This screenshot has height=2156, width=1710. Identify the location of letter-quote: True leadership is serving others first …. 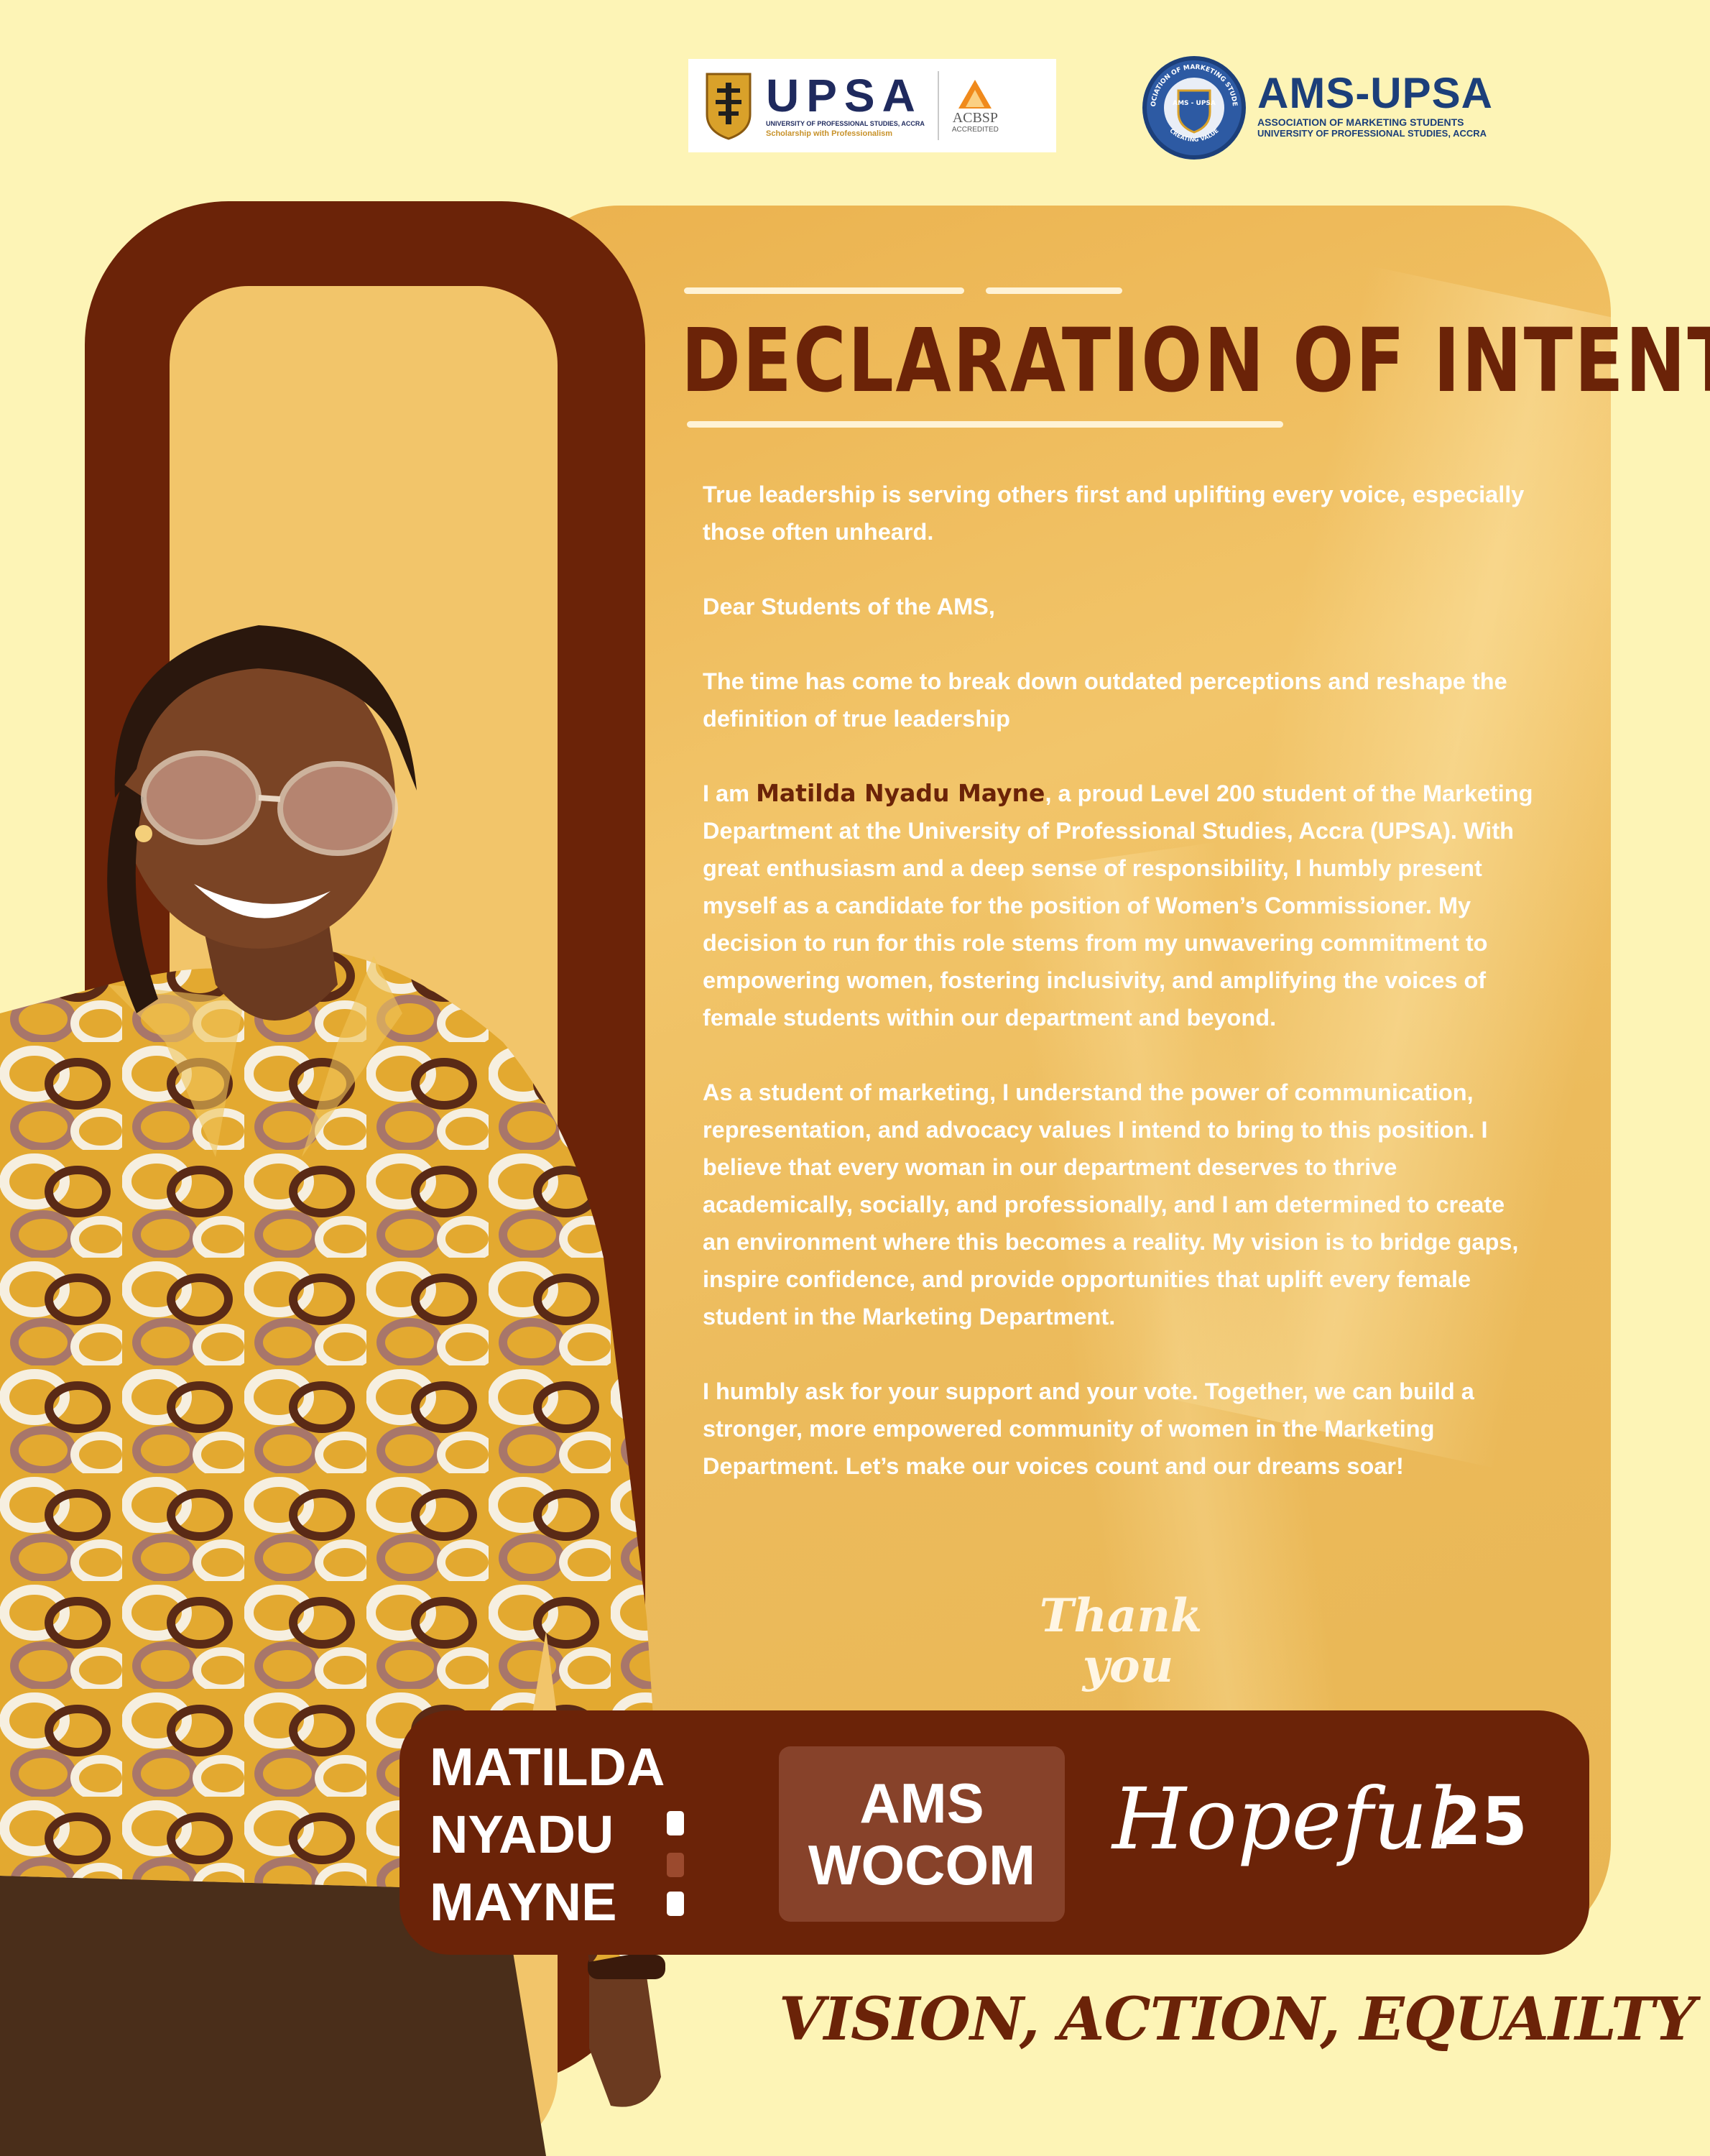
(1114, 513).